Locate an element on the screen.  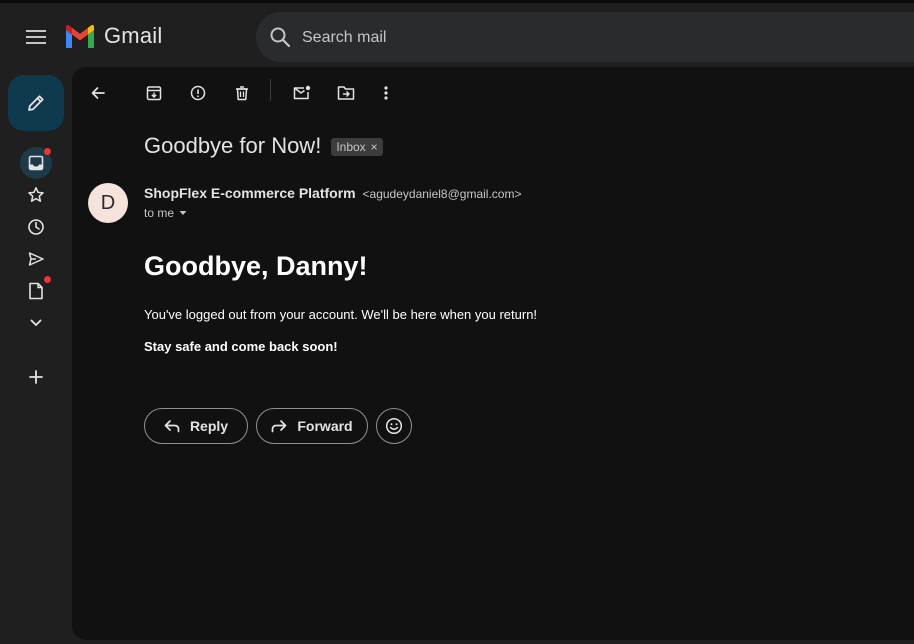
inbox-icon is located at coordinates (36, 163).